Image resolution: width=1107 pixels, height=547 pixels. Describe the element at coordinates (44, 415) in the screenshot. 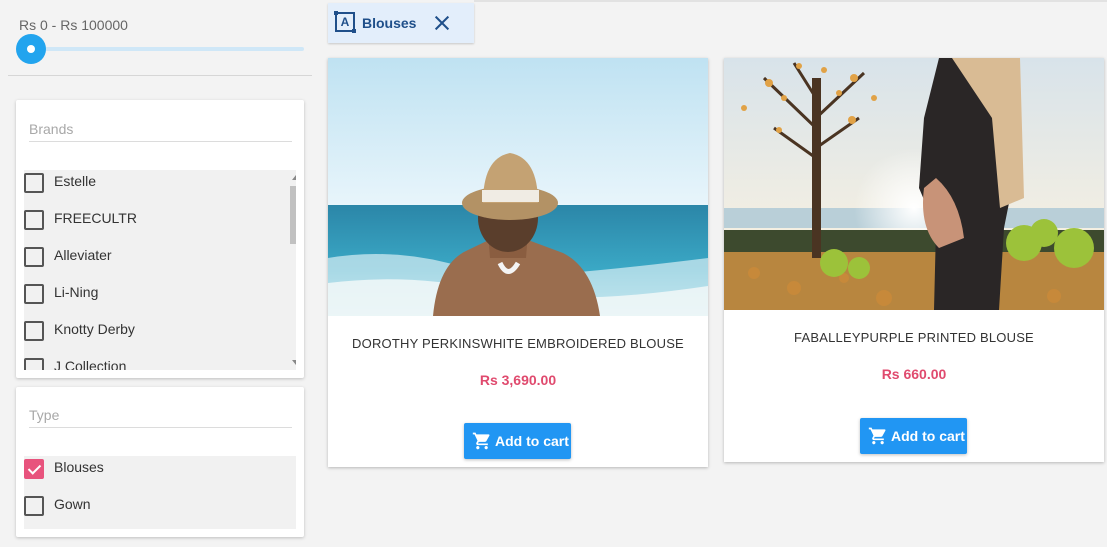

I see `type-search-input: Type` at that location.